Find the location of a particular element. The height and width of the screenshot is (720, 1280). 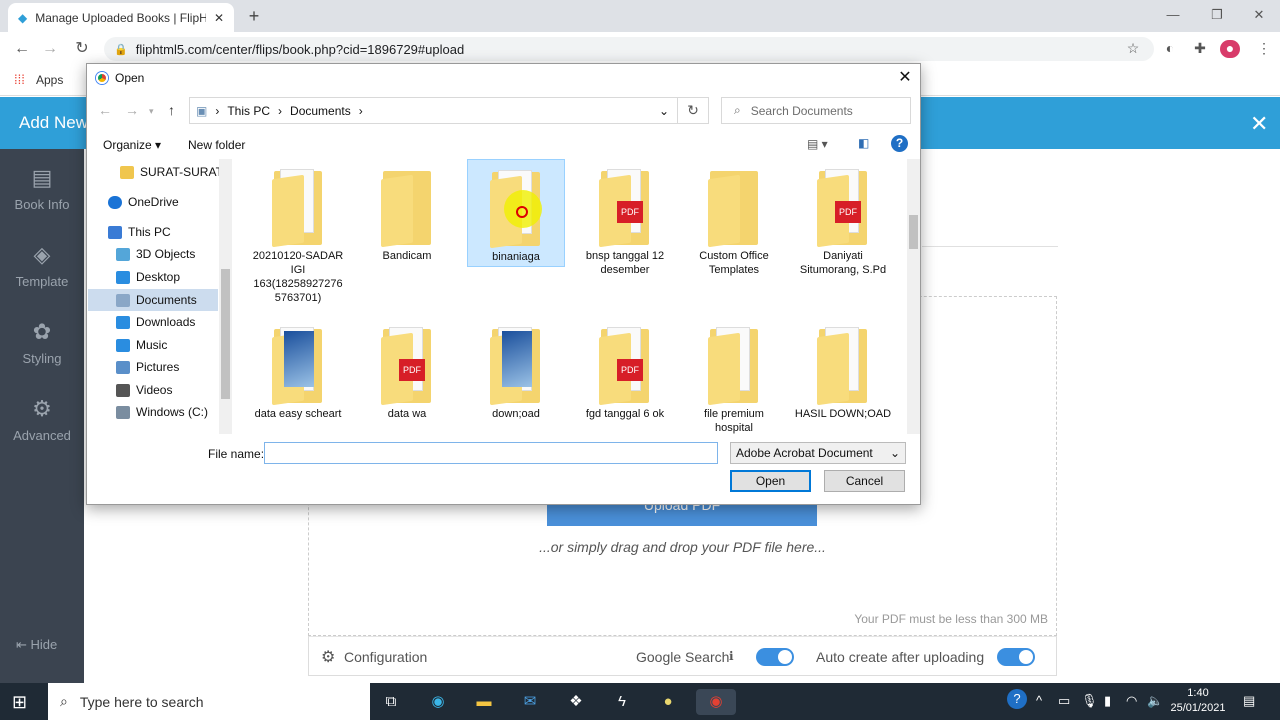

forward-arrow-icon: → is located at coordinates (132, 110).